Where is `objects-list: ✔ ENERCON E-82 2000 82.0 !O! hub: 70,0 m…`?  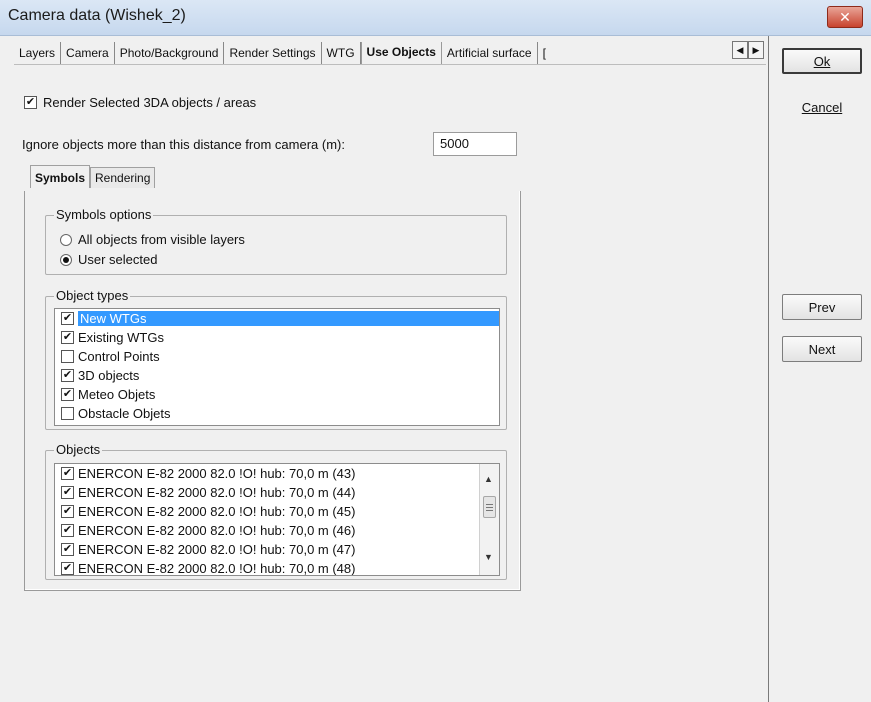 objects-list: ✔ ENERCON E-82 2000 82.0 !O! hub: 70,0 m… is located at coordinates (277, 519).